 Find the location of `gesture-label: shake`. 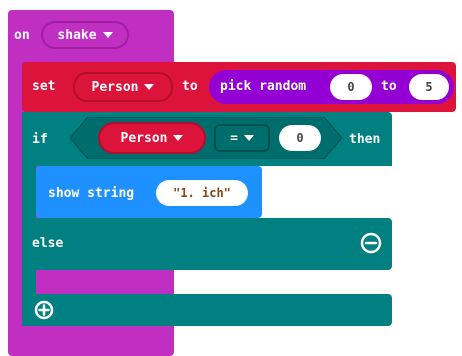

gesture-label: shake is located at coordinates (77, 35).